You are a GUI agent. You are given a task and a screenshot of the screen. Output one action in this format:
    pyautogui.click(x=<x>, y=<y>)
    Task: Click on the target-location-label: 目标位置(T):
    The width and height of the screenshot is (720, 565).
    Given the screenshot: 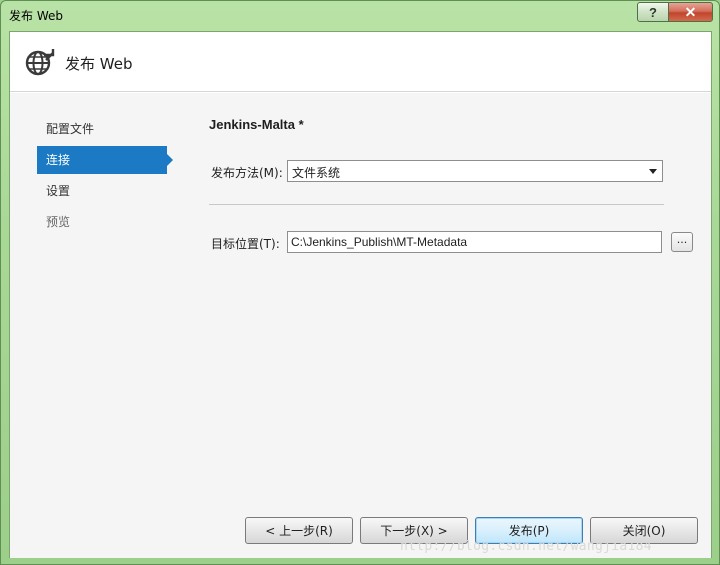 What is the action you would take?
    pyautogui.click(x=245, y=244)
    